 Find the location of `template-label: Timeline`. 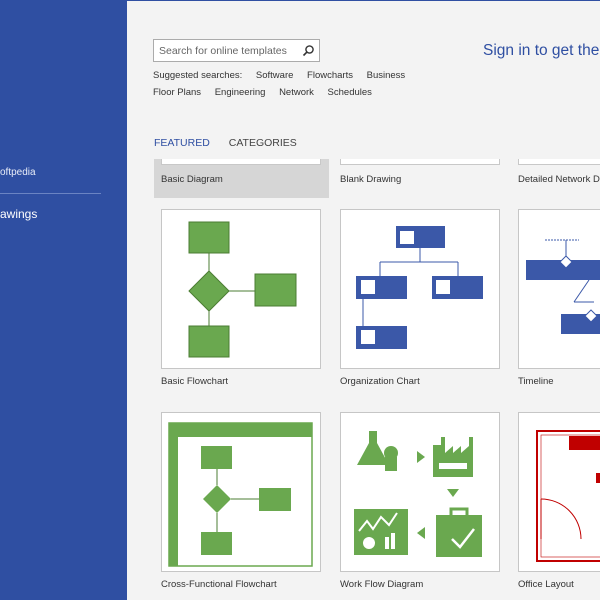

template-label: Timeline is located at coordinates (536, 381).